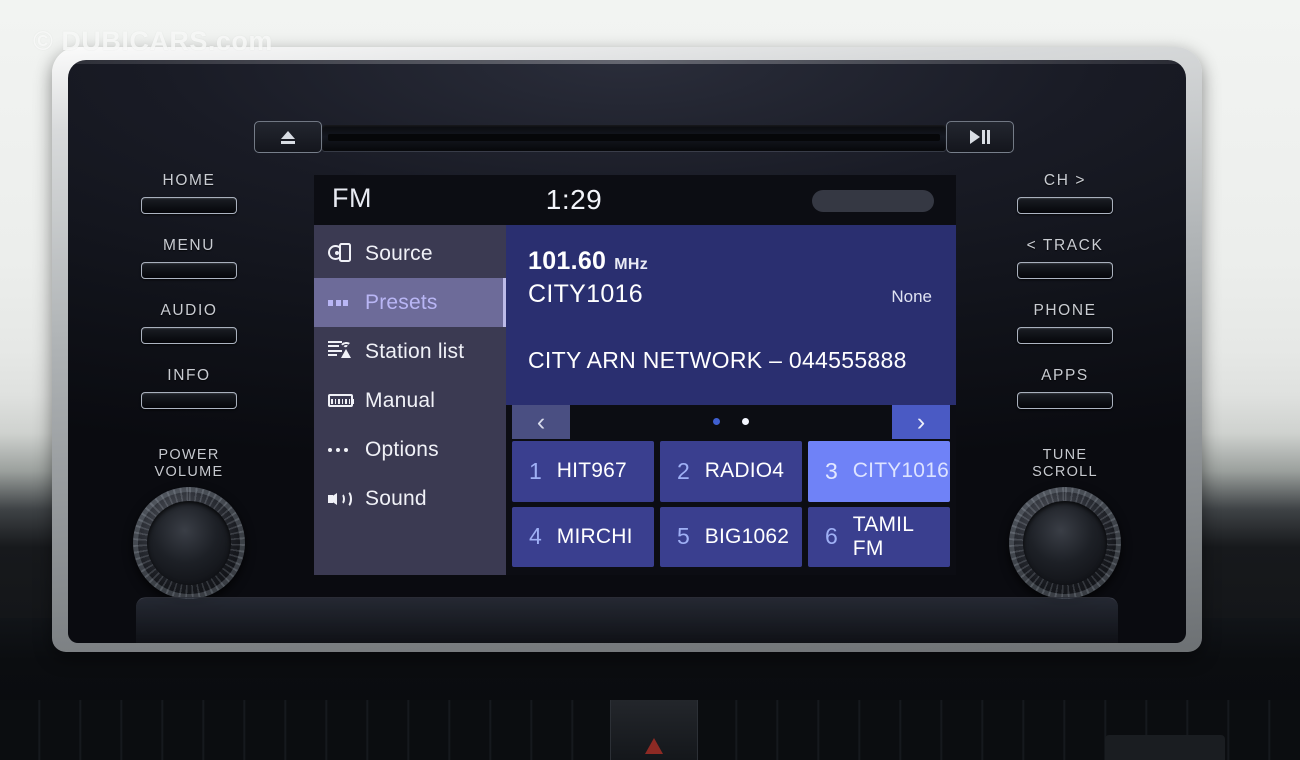 Image resolution: width=1300 pixels, height=760 pixels. Describe the element at coordinates (627, 620) in the screenshot. I see `unit-gloss-panel` at that location.